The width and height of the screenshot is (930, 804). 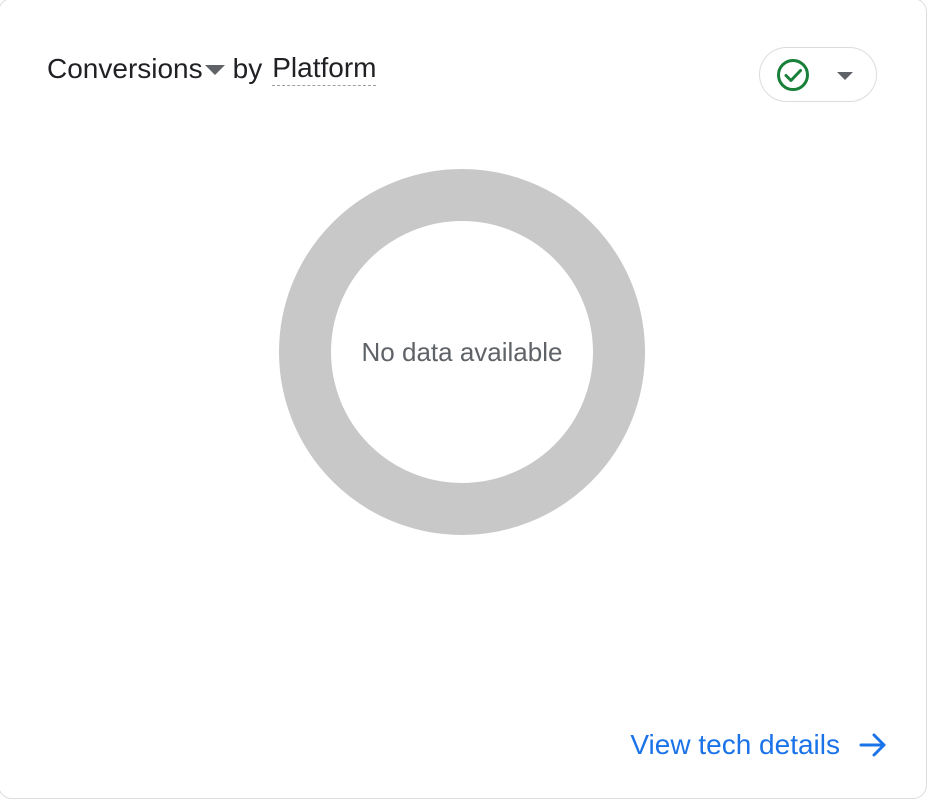 What do you see at coordinates (462, 352) in the screenshot?
I see `no-data-message: No data available` at bounding box center [462, 352].